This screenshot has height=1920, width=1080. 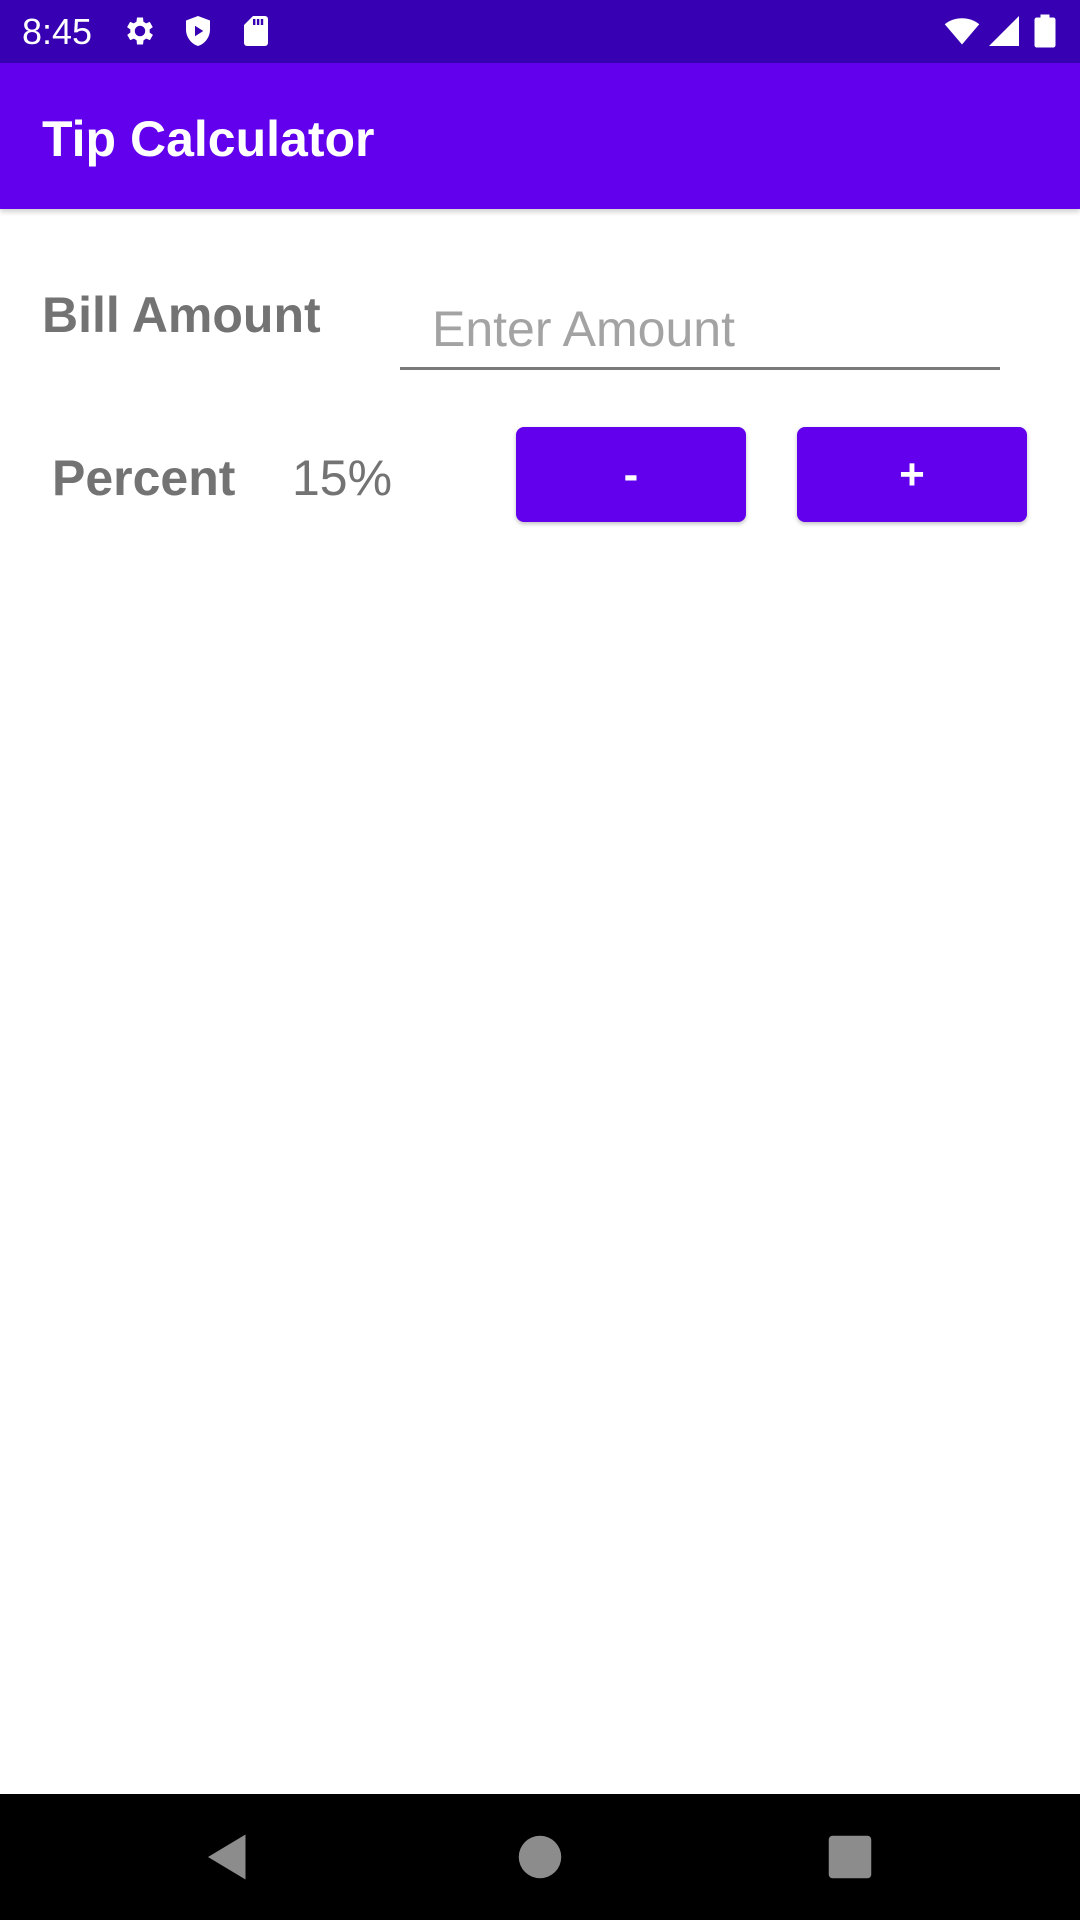 What do you see at coordinates (700, 330) in the screenshot?
I see `bill-amount-input` at bounding box center [700, 330].